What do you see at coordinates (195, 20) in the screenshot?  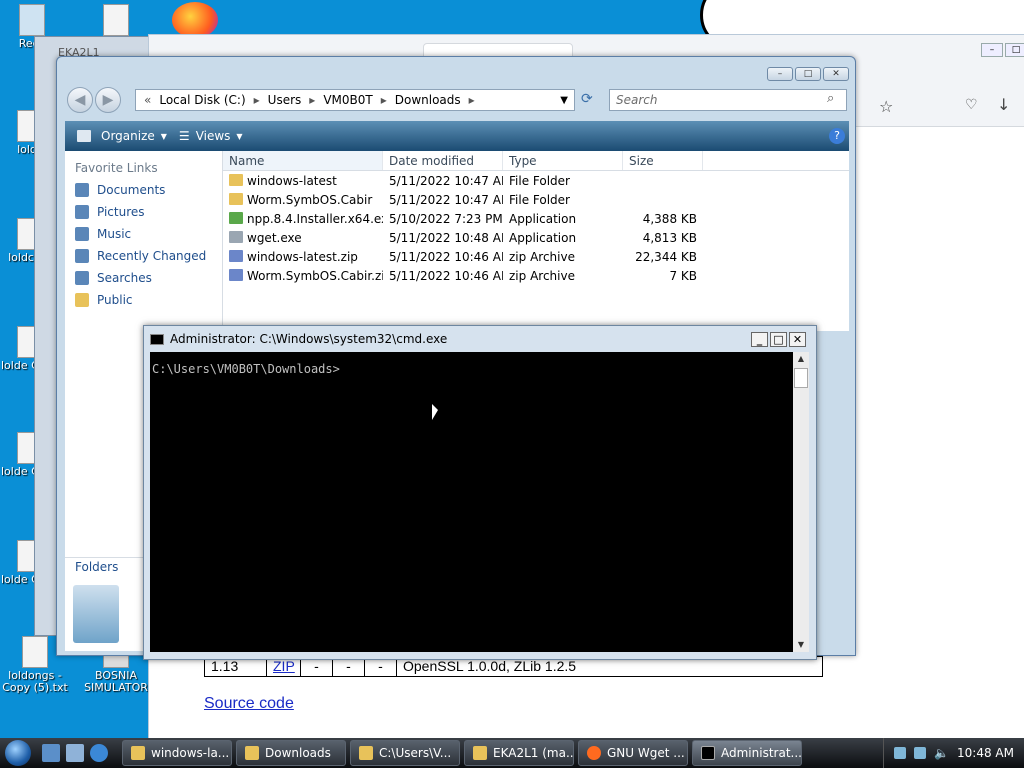 I see `firefox-icon` at bounding box center [195, 20].